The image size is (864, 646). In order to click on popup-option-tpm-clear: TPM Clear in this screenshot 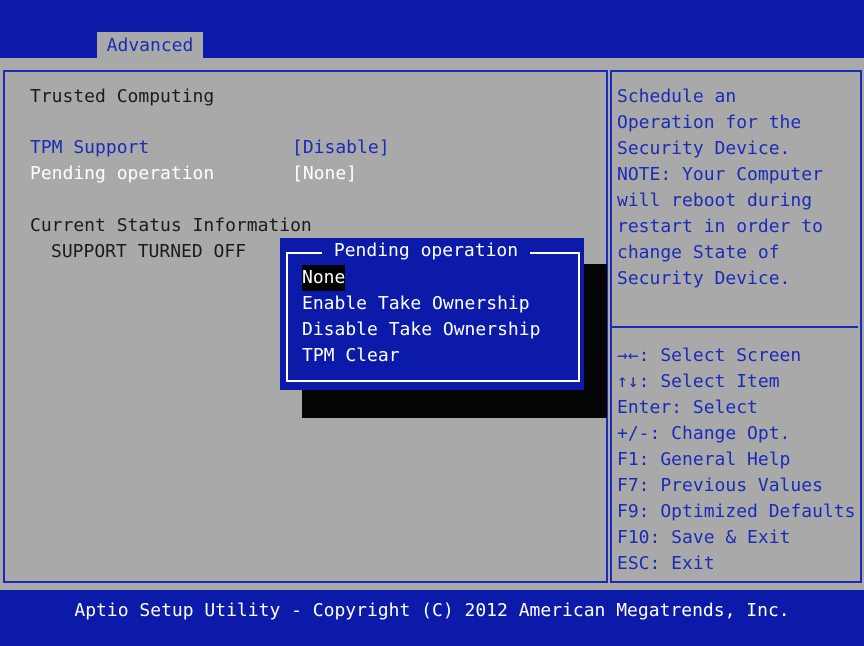, I will do `click(351, 356)`.